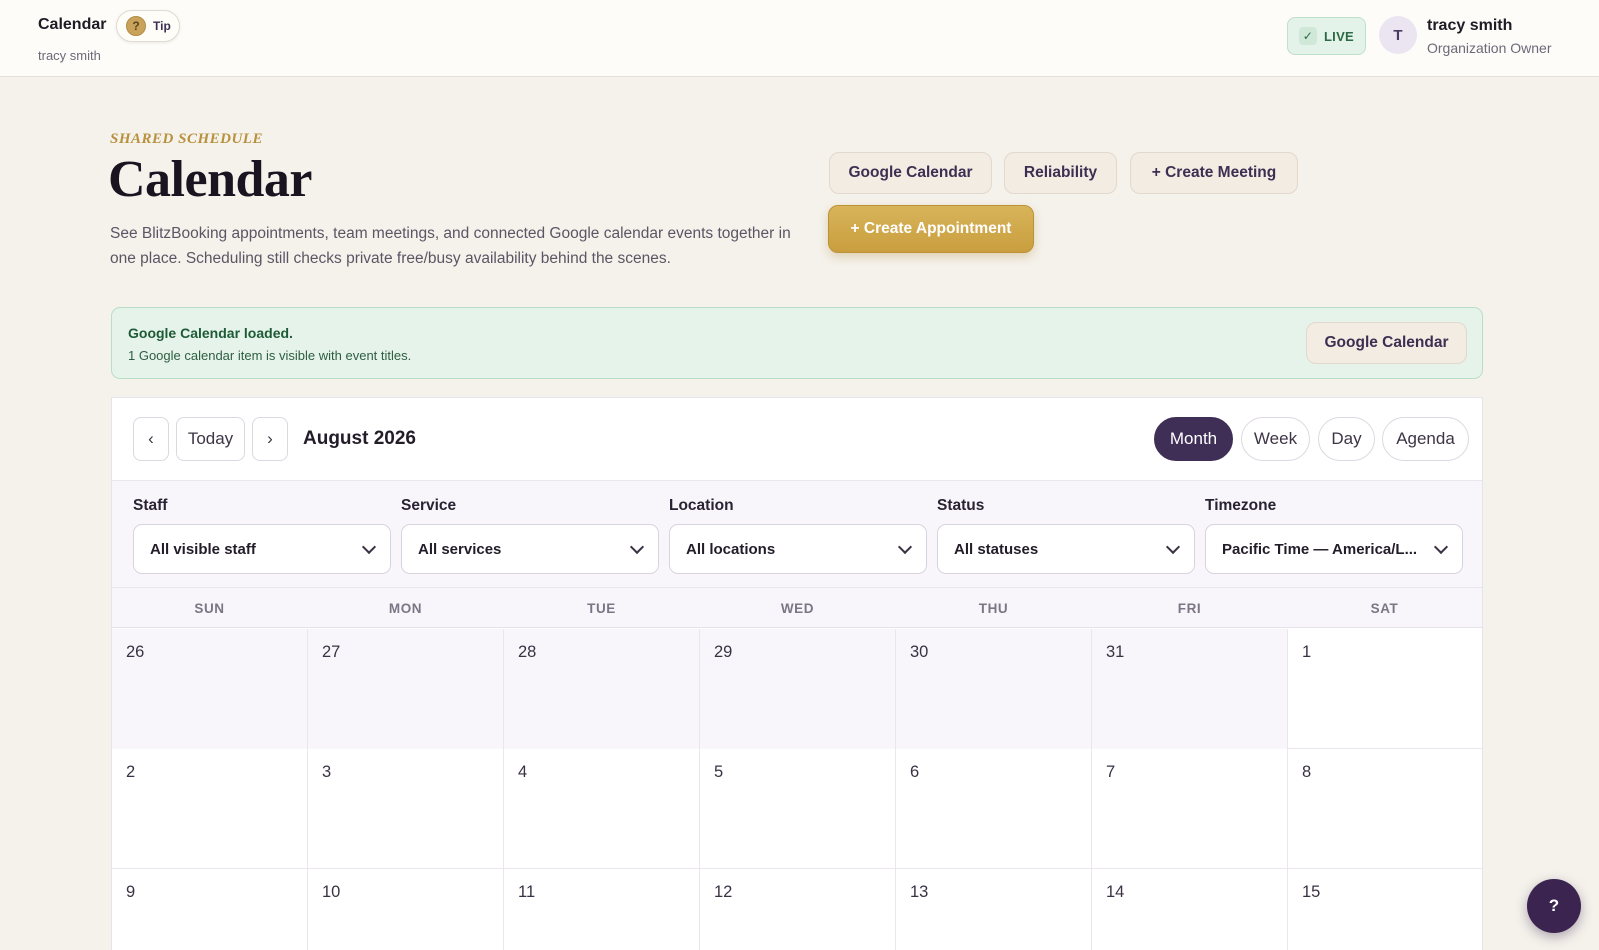  What do you see at coordinates (994, 909) in the screenshot?
I see `calendar-day-cell: 13` at bounding box center [994, 909].